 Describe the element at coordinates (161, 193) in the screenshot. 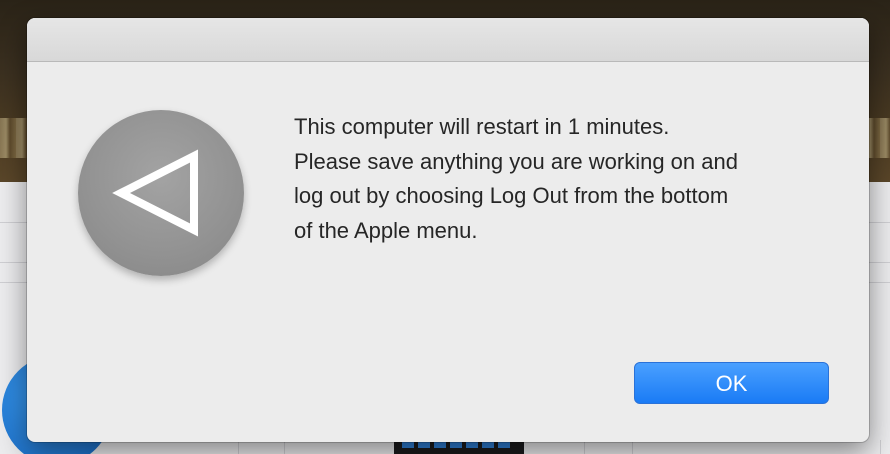

I see `back-arrow-triangle-icon` at that location.